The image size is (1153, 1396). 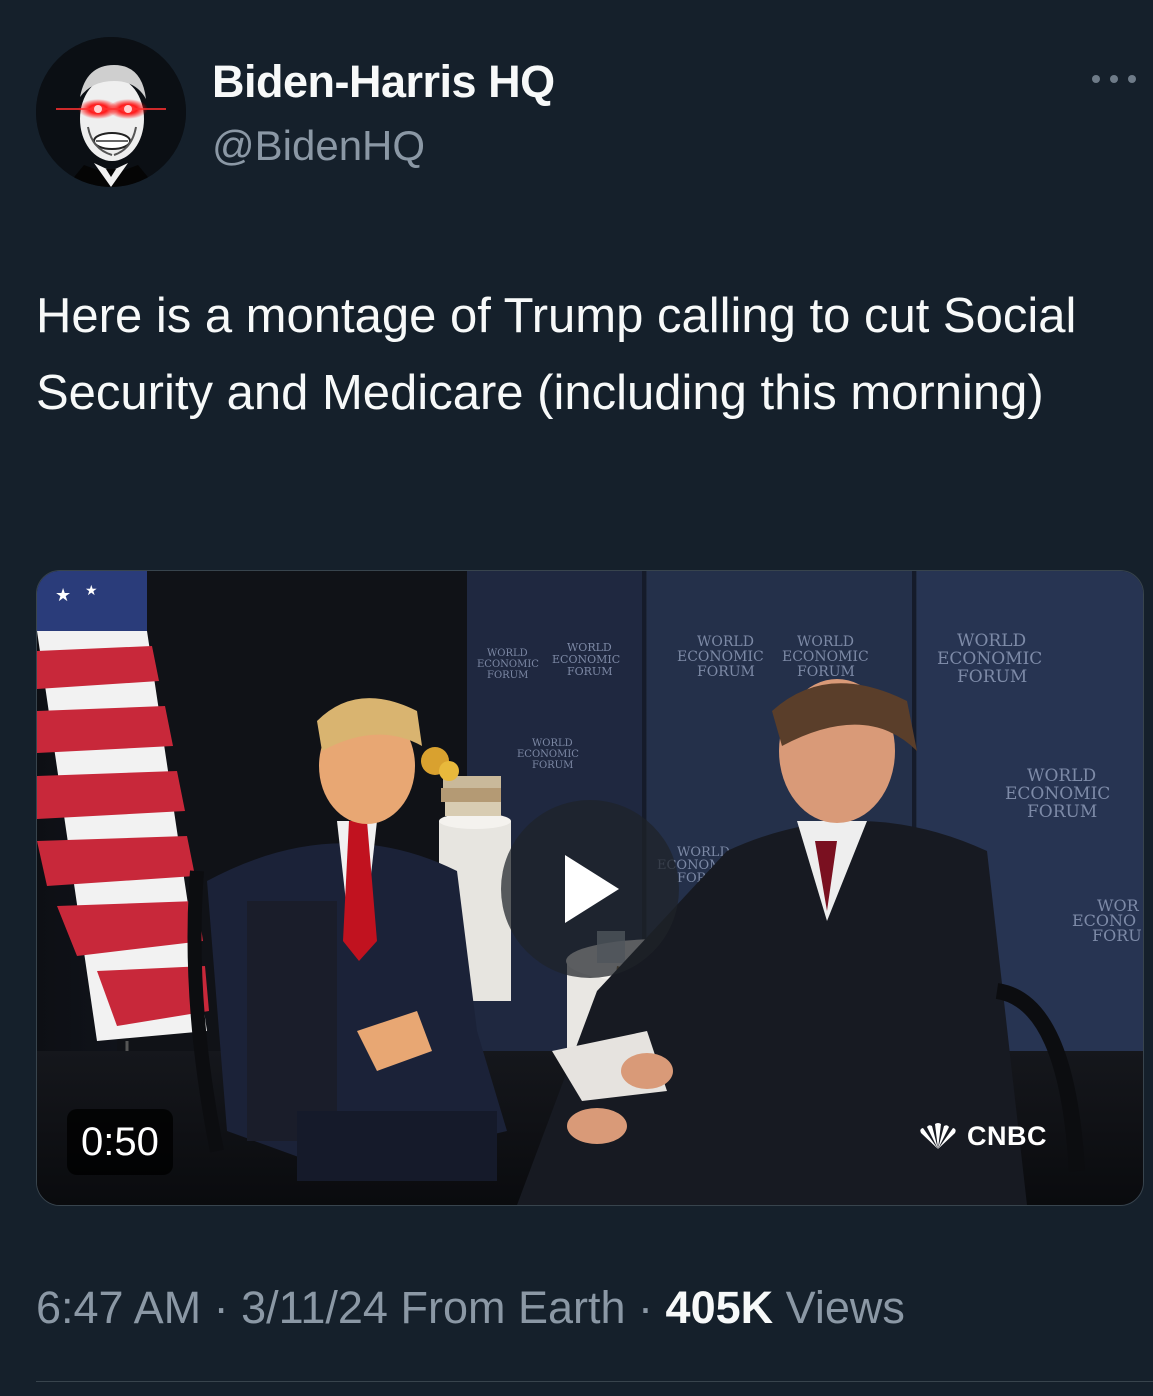 What do you see at coordinates (383, 82) in the screenshot?
I see `author-display-name: Biden-Harris HQ` at bounding box center [383, 82].